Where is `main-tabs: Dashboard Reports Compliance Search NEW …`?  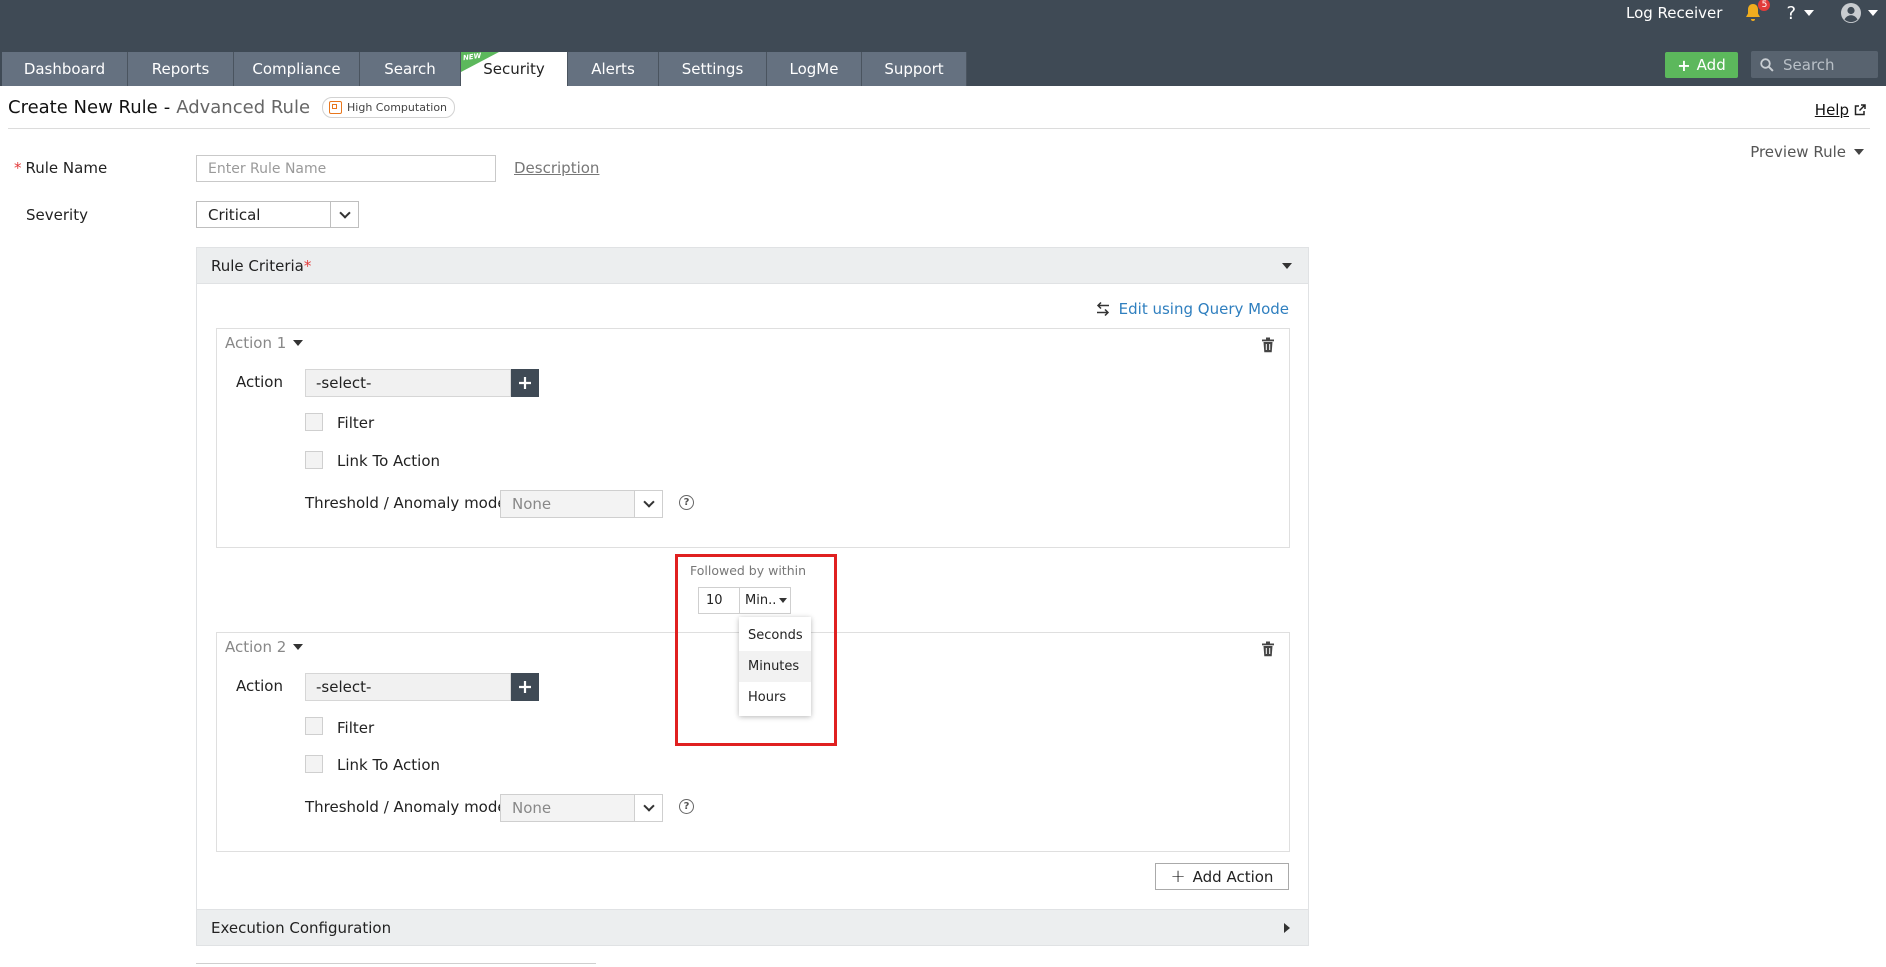
main-tabs: Dashboard Reports Compliance Search NEW … is located at coordinates (484, 69).